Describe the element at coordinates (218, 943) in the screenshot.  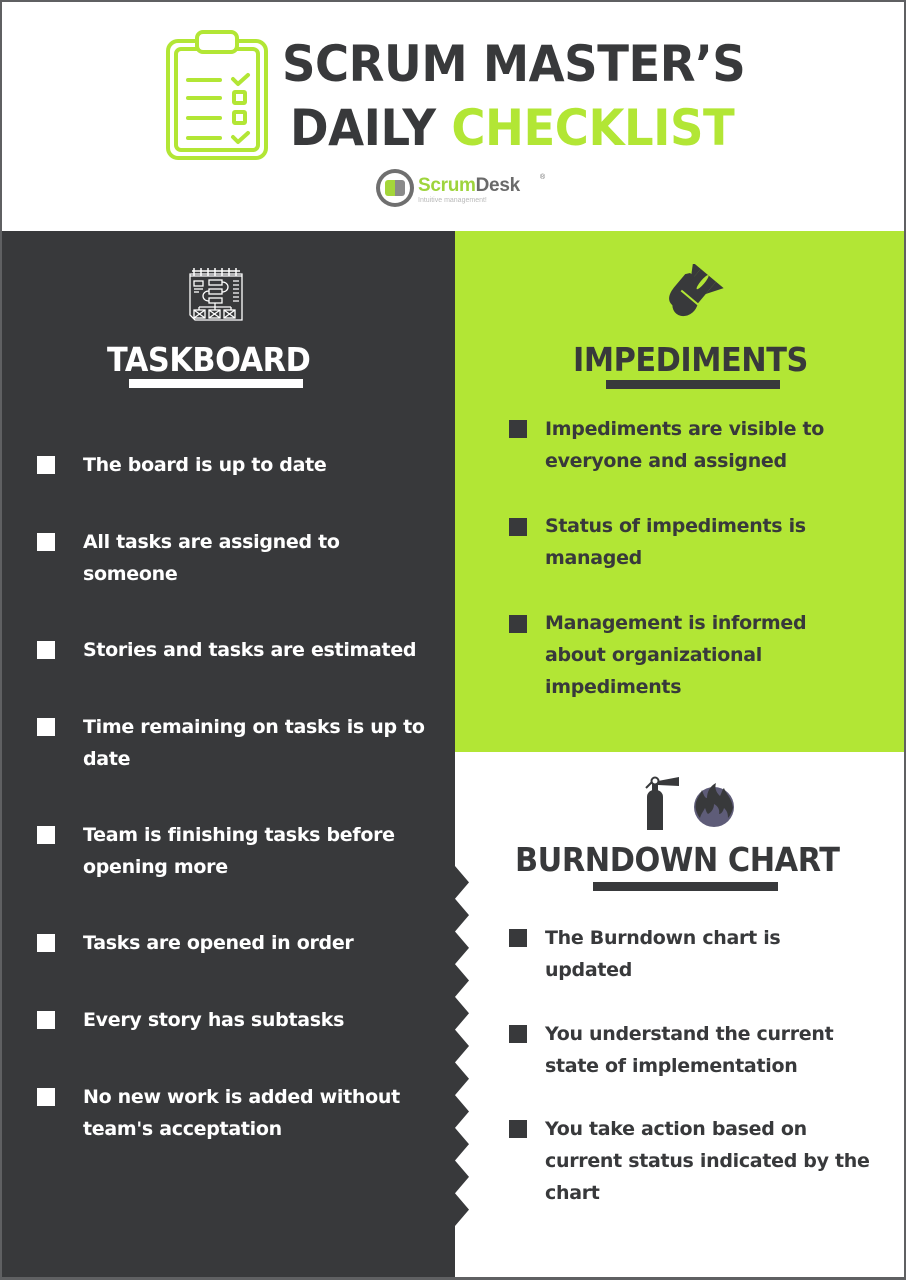
I see `checklist-item-text: Tasks are opened in order` at that location.